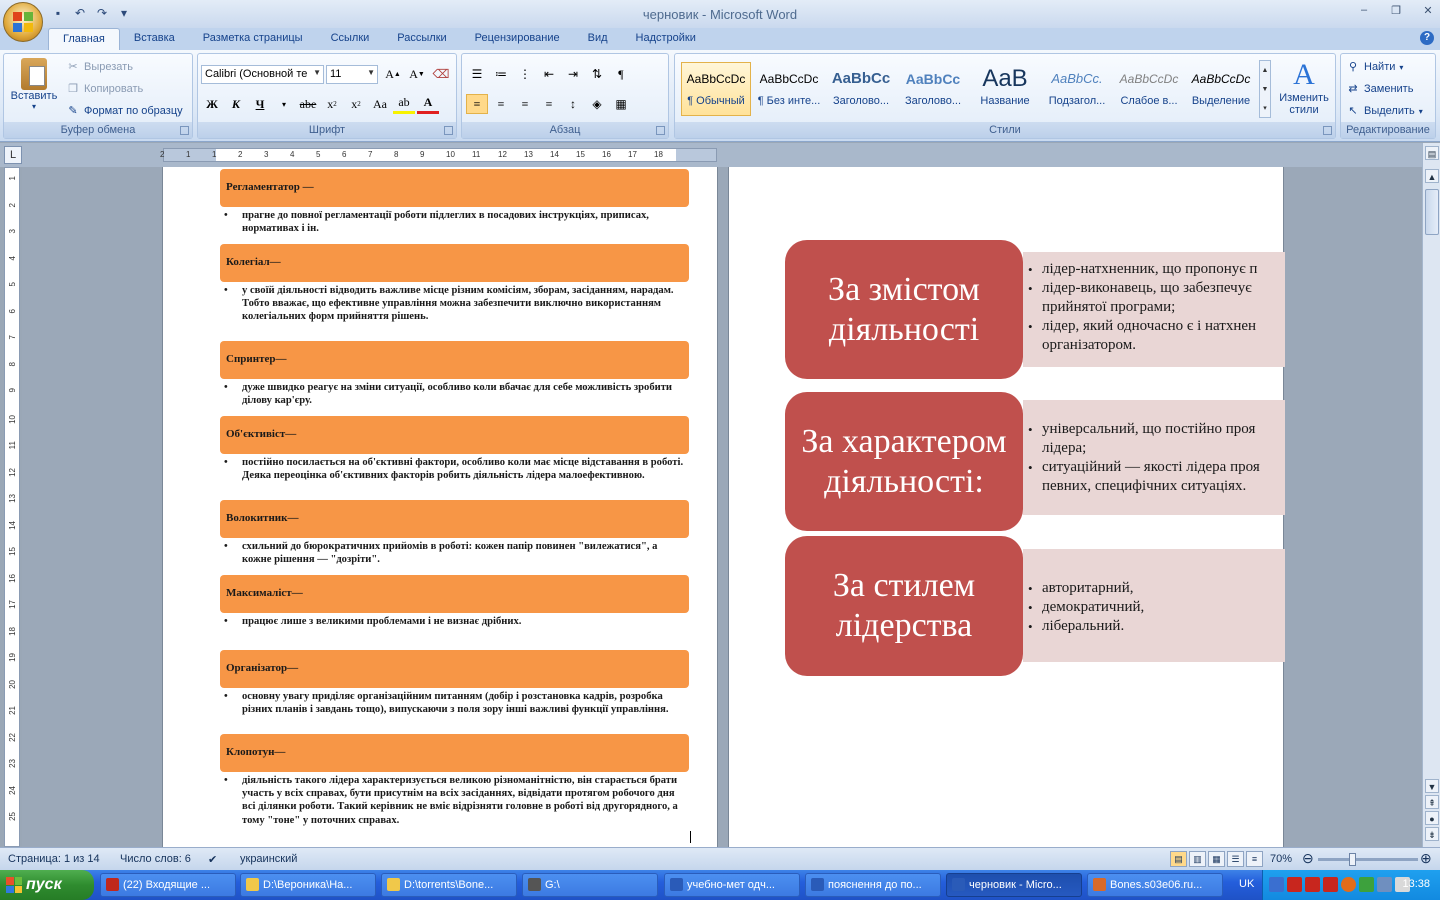 The image size is (1440, 900). Describe the element at coordinates (1379, 89) in the screenshot. I see `replace-button: ⇄ Заменить` at that location.